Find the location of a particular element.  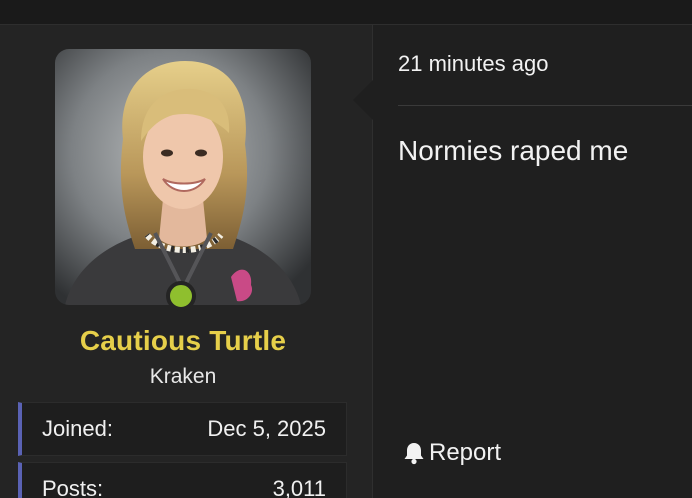

username: Cautious Turtle is located at coordinates (183, 341).